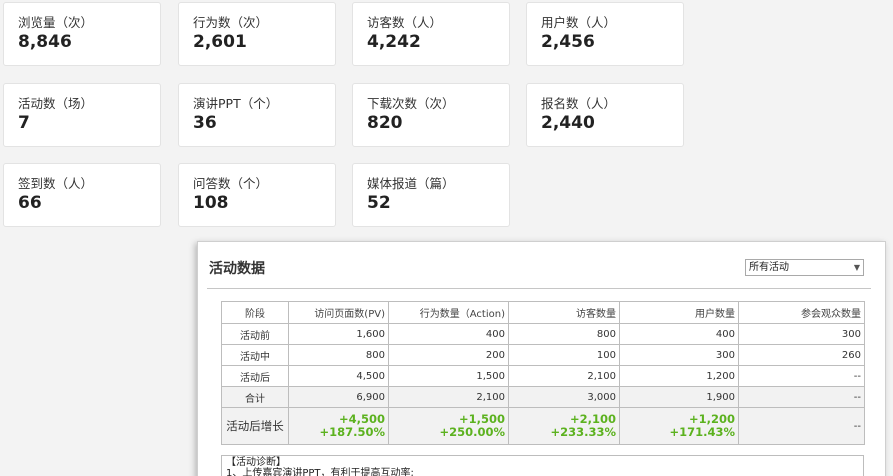  Describe the element at coordinates (579, 22) in the screenshot. I see `stat-label: 用户数（人）` at that location.